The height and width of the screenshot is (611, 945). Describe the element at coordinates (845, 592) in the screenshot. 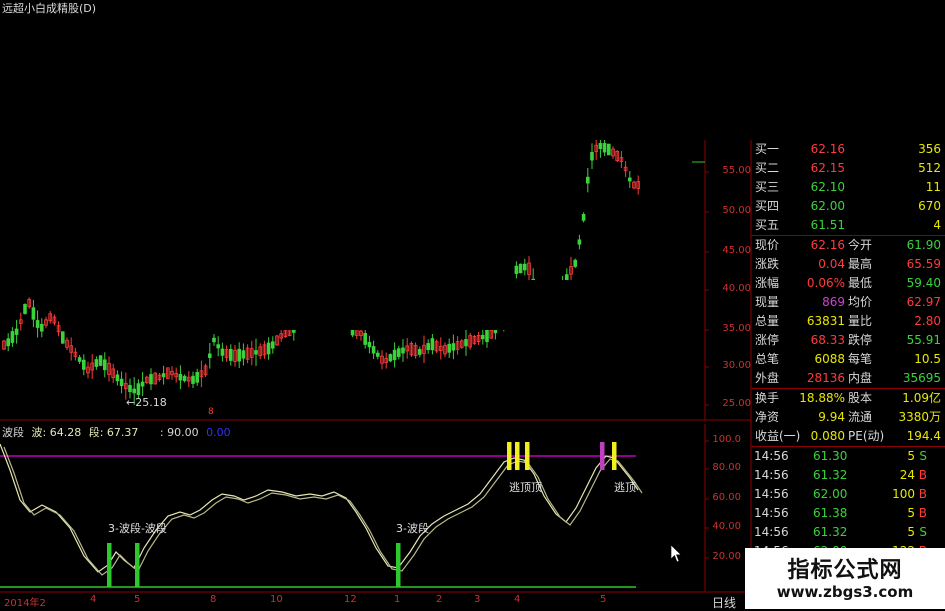

I see `watermark-url: www.zbgs3.com` at that location.